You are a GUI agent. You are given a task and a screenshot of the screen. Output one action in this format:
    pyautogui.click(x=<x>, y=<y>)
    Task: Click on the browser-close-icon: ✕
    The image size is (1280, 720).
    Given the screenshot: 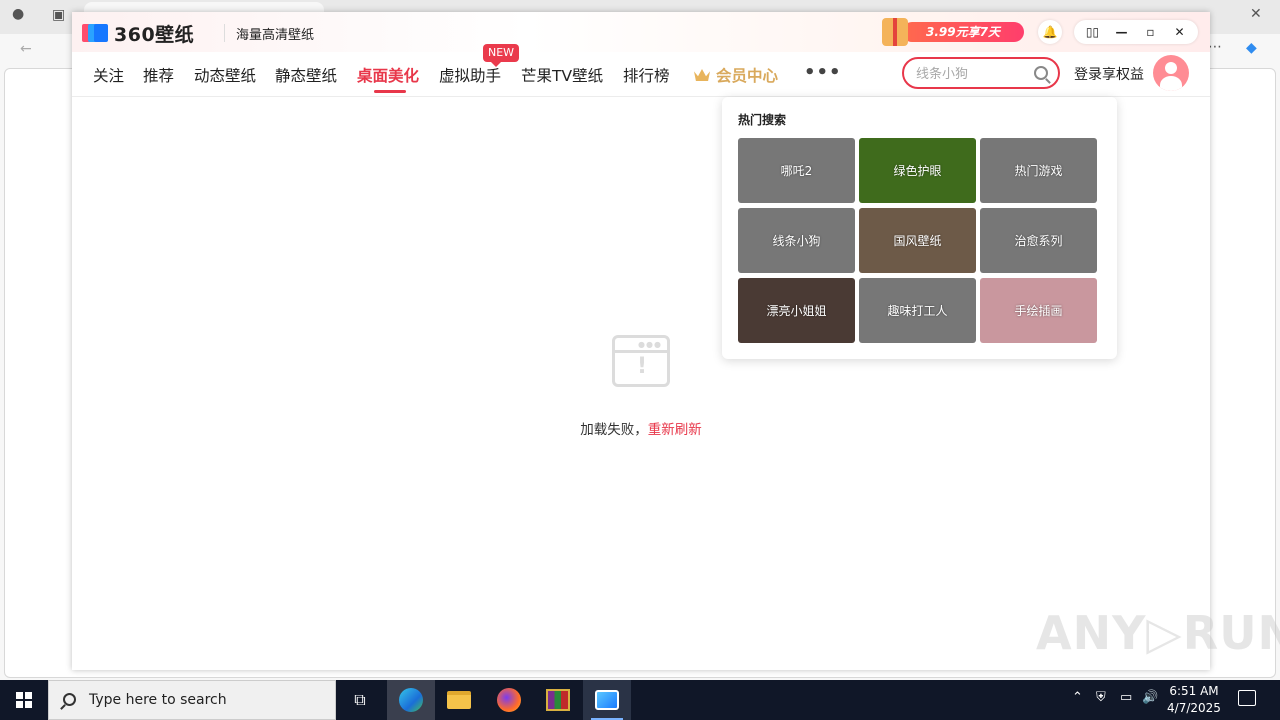 What is the action you would take?
    pyautogui.click(x=1256, y=14)
    